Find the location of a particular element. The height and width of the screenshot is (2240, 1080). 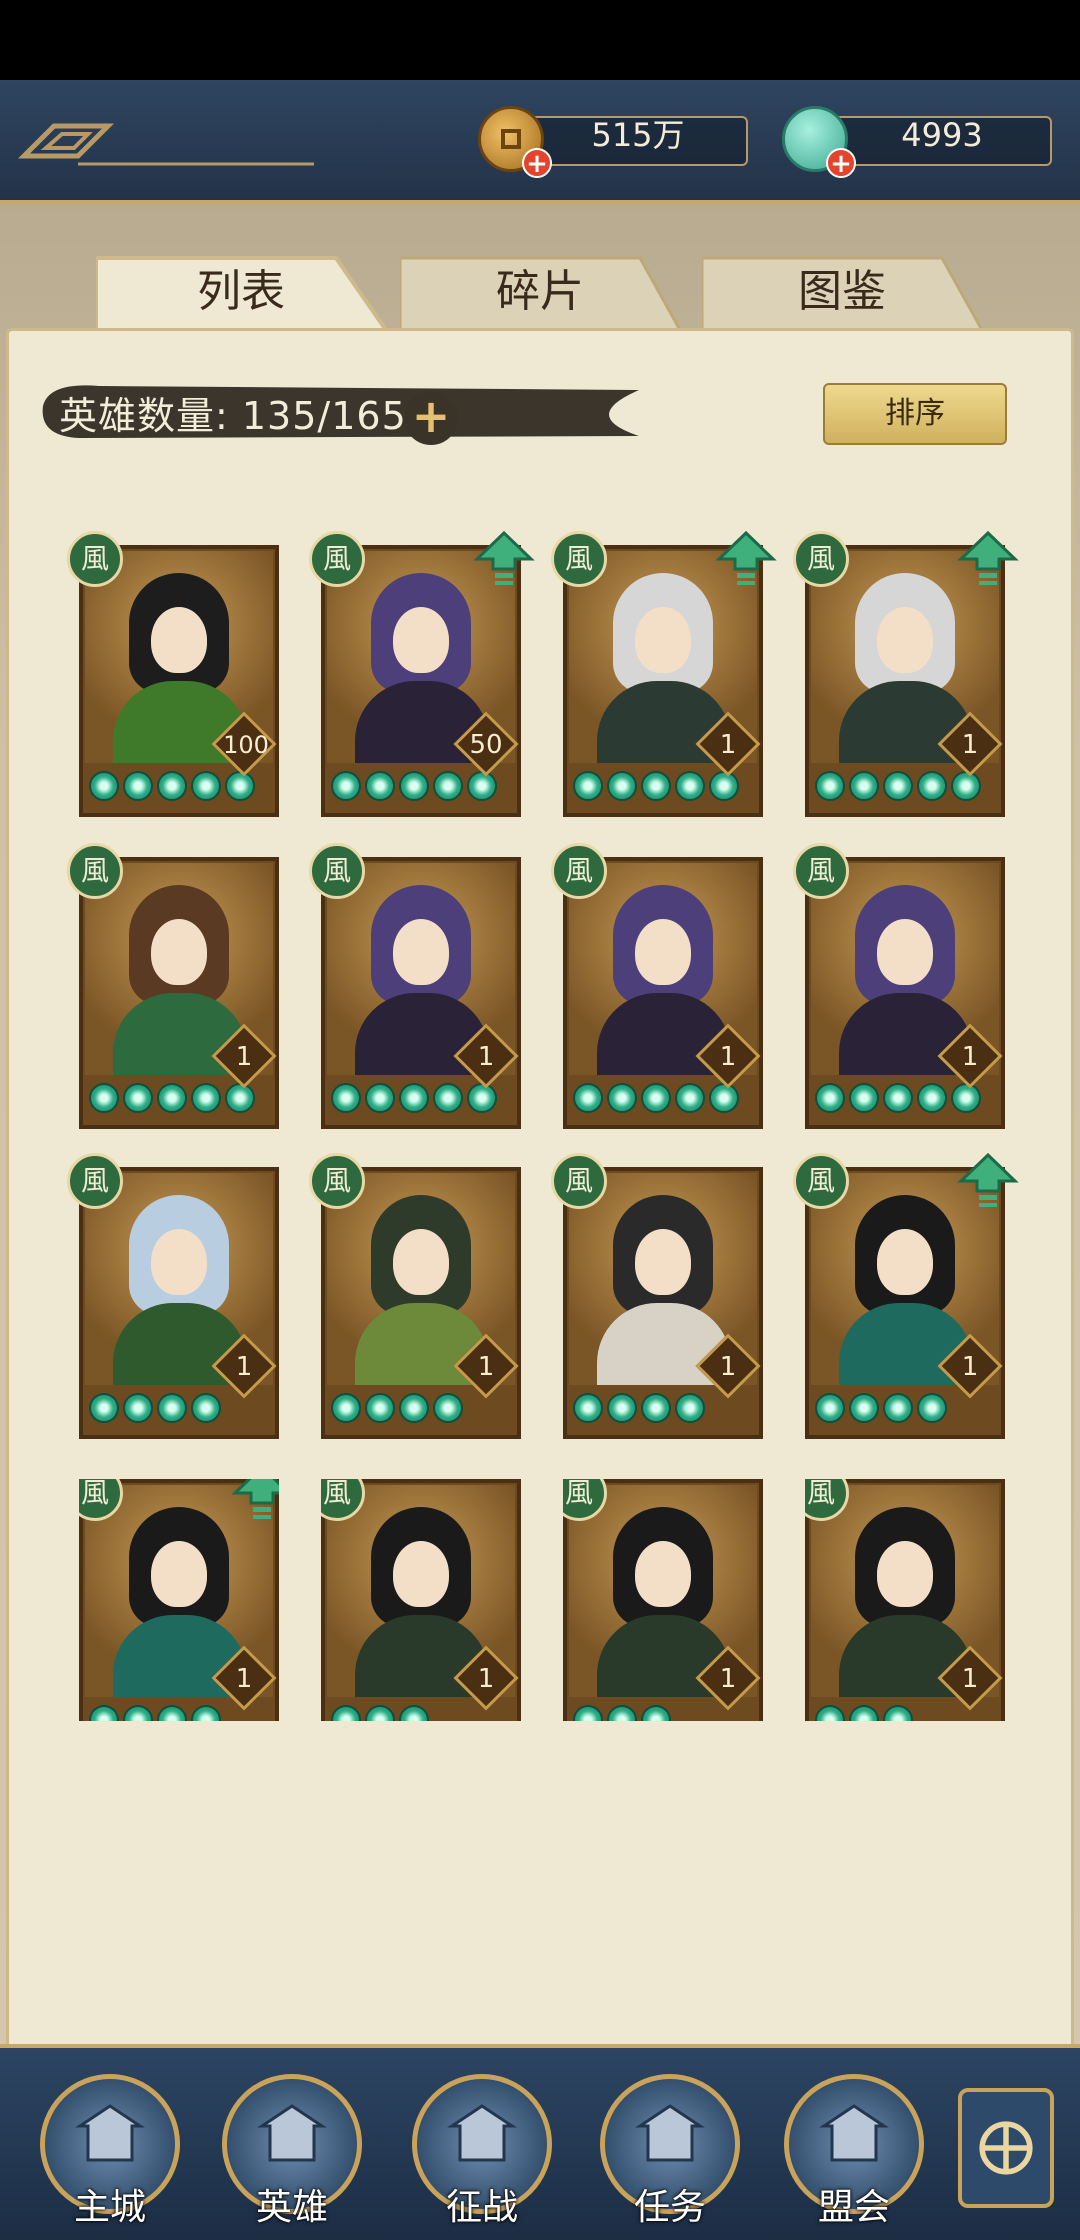

tab-list: 列表 is located at coordinates (241, 292).